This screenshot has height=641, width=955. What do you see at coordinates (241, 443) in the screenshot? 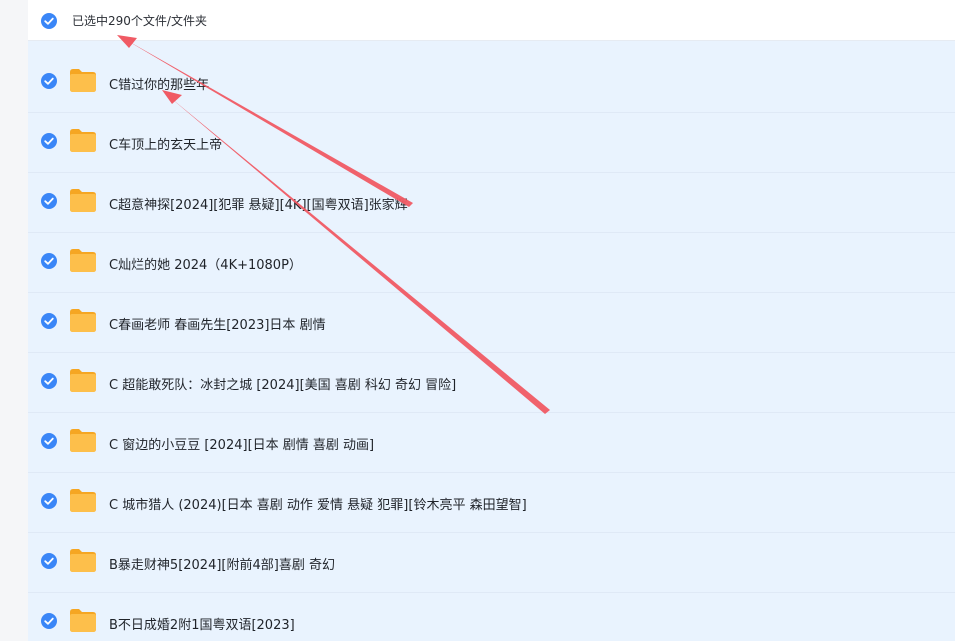
I see `folder-name: C 窗边的小豆豆 [2024][日本 剧情 喜剧 动画]` at bounding box center [241, 443].